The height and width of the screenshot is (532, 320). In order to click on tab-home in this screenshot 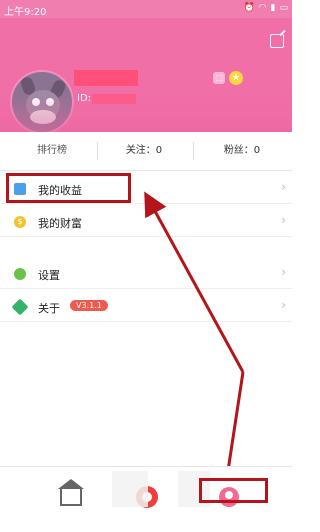, I will do `click(71, 497)`.